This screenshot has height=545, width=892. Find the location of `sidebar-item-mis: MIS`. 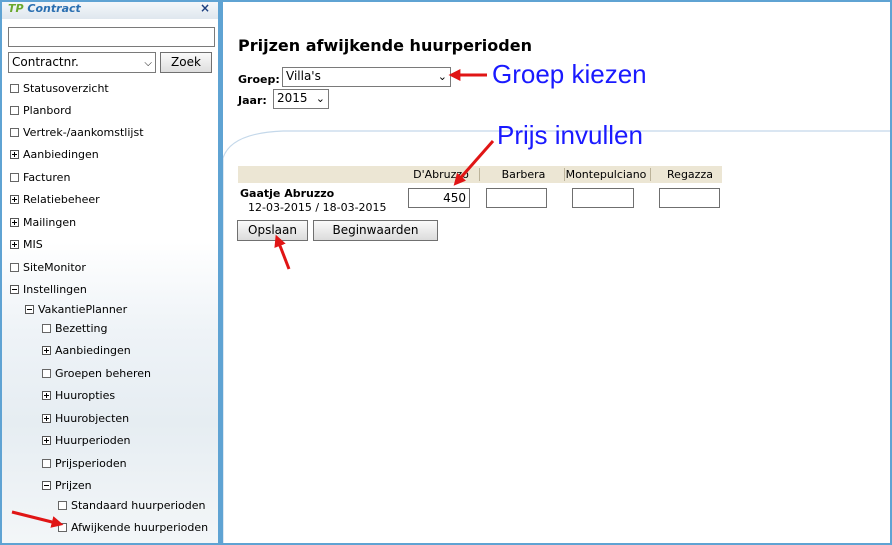

sidebar-item-mis: MIS is located at coordinates (26, 246).